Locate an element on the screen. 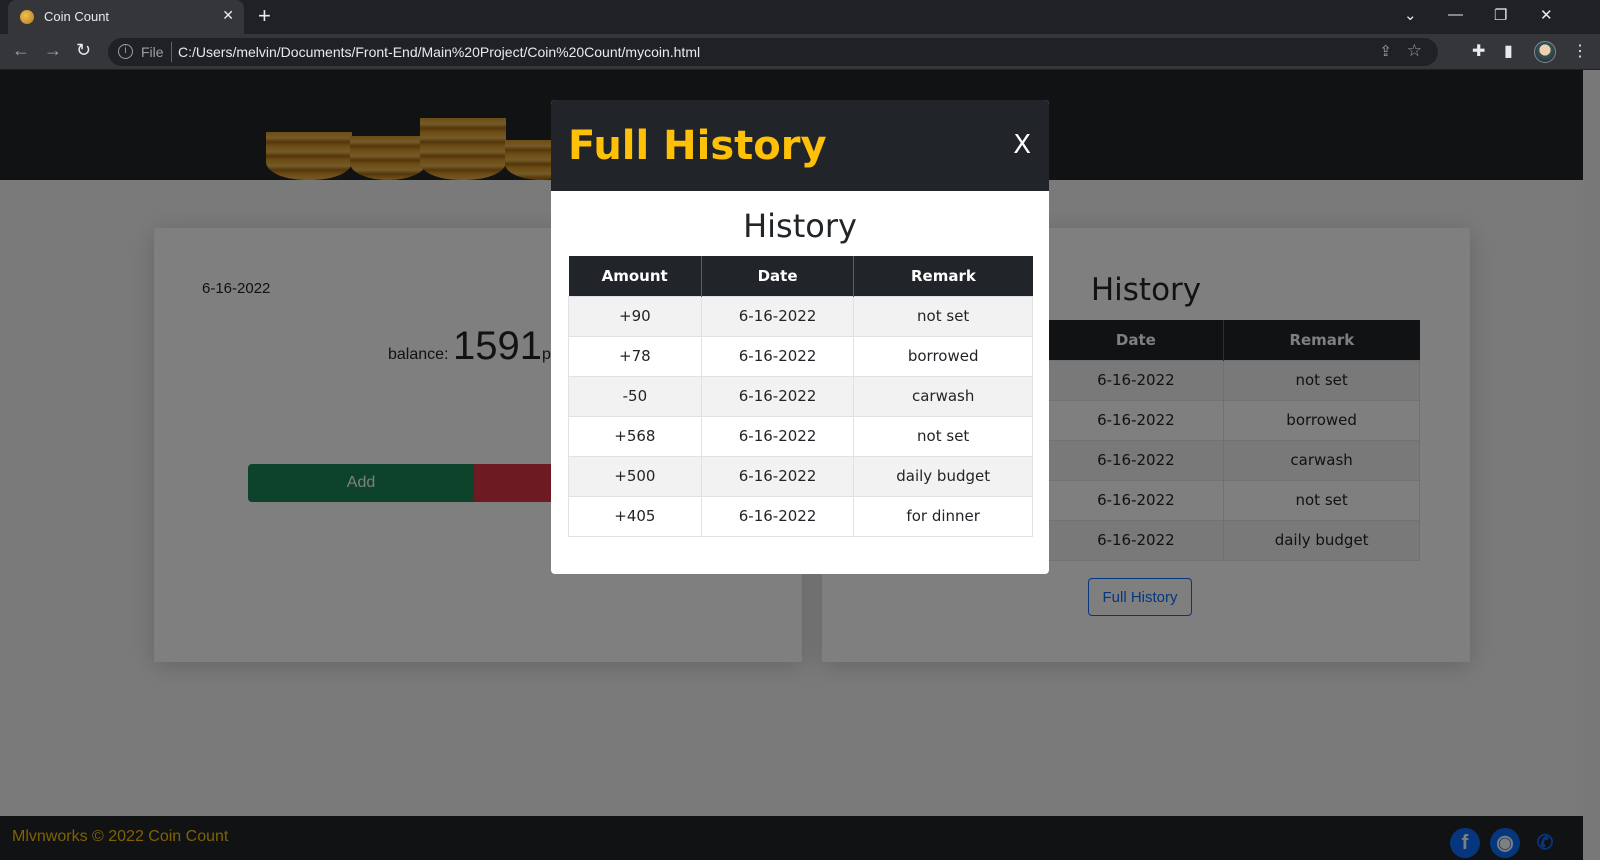 The image size is (1600, 860). tab-title: Coin Count is located at coordinates (77, 16).